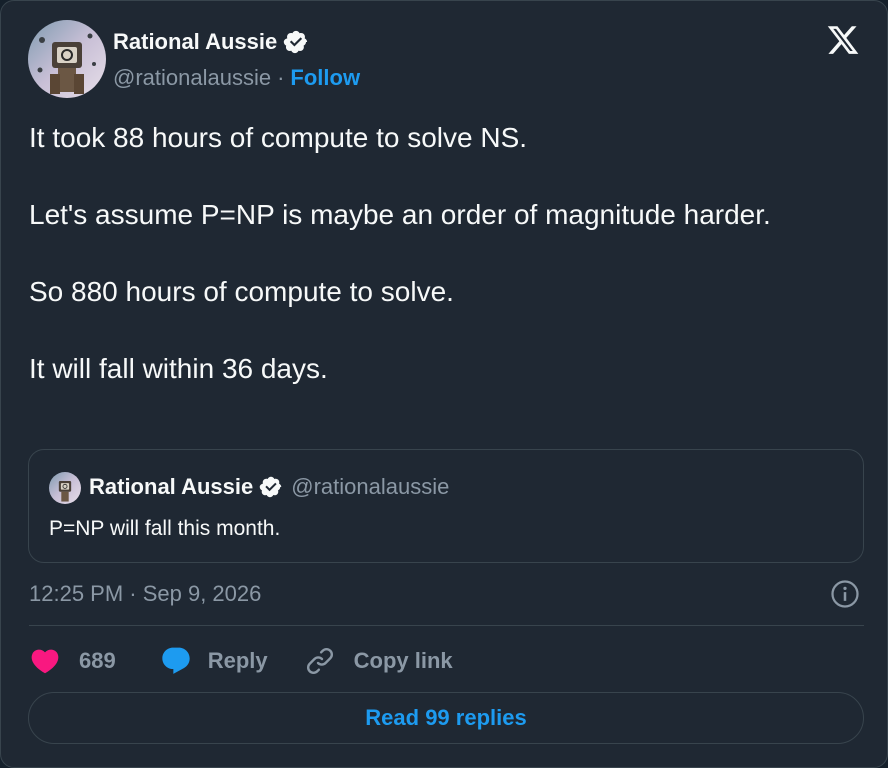 The height and width of the screenshot is (768, 888). I want to click on follow-button: Follow, so click(325, 78).